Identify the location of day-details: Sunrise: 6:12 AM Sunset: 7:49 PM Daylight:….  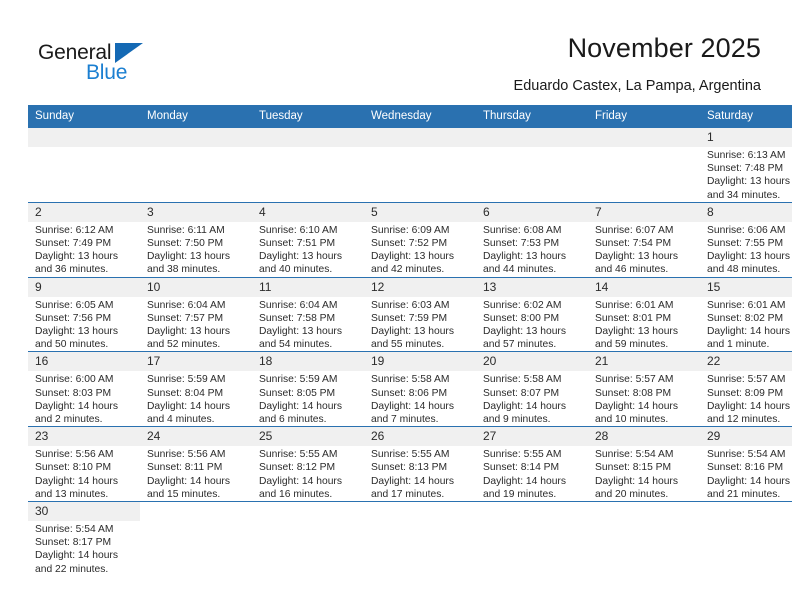
(84, 249).